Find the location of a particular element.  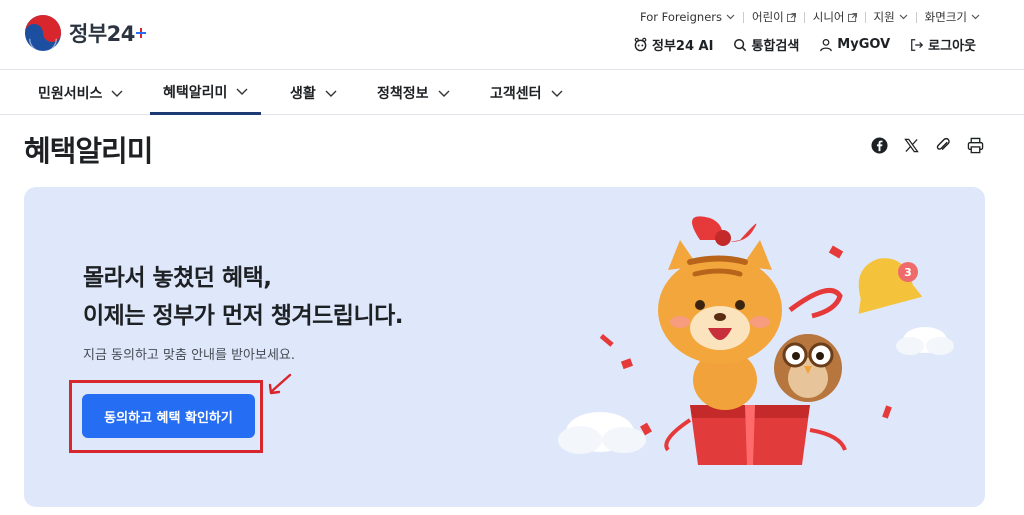

share-toolbar is located at coordinates (920, 145).